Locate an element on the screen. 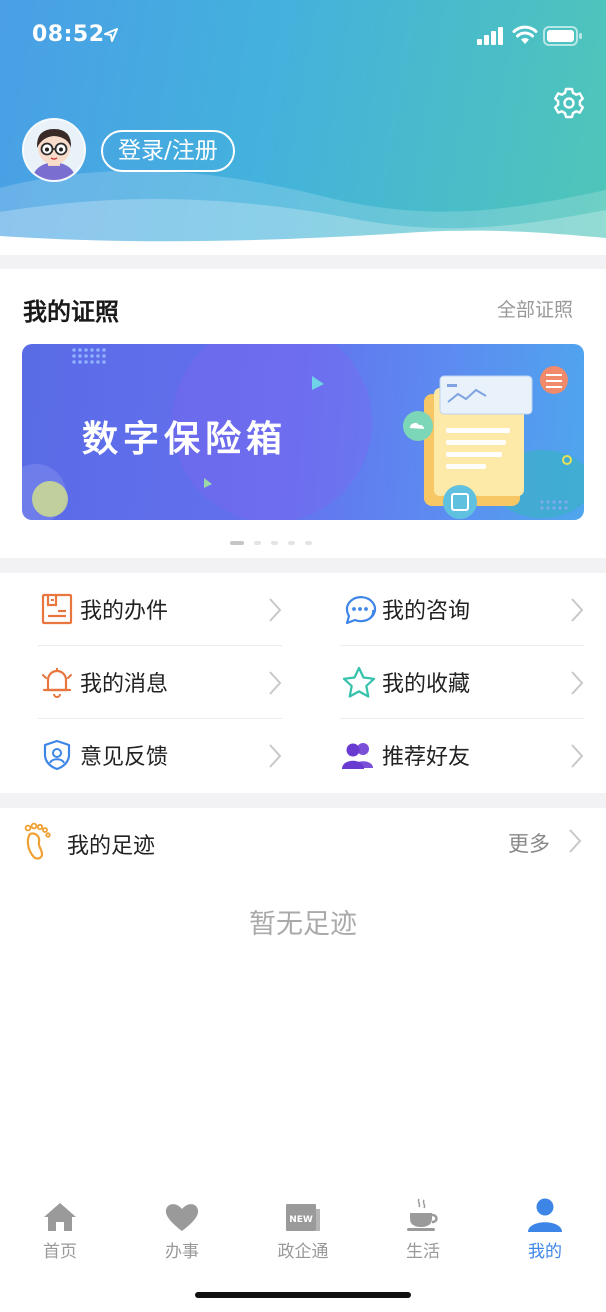  digital-safe-banner: 数字保险箱 is located at coordinates (303, 432).